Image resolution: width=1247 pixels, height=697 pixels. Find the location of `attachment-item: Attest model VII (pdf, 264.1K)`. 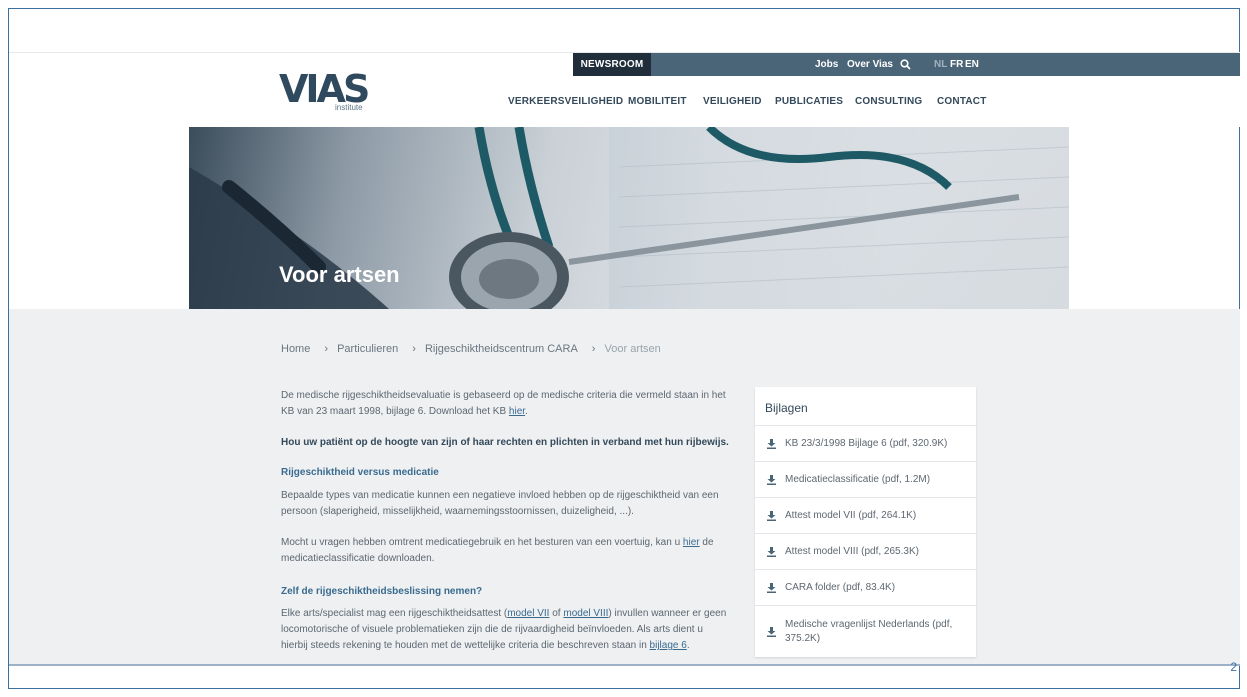

attachment-item: Attest model VII (pdf, 264.1K) is located at coordinates (865, 515).